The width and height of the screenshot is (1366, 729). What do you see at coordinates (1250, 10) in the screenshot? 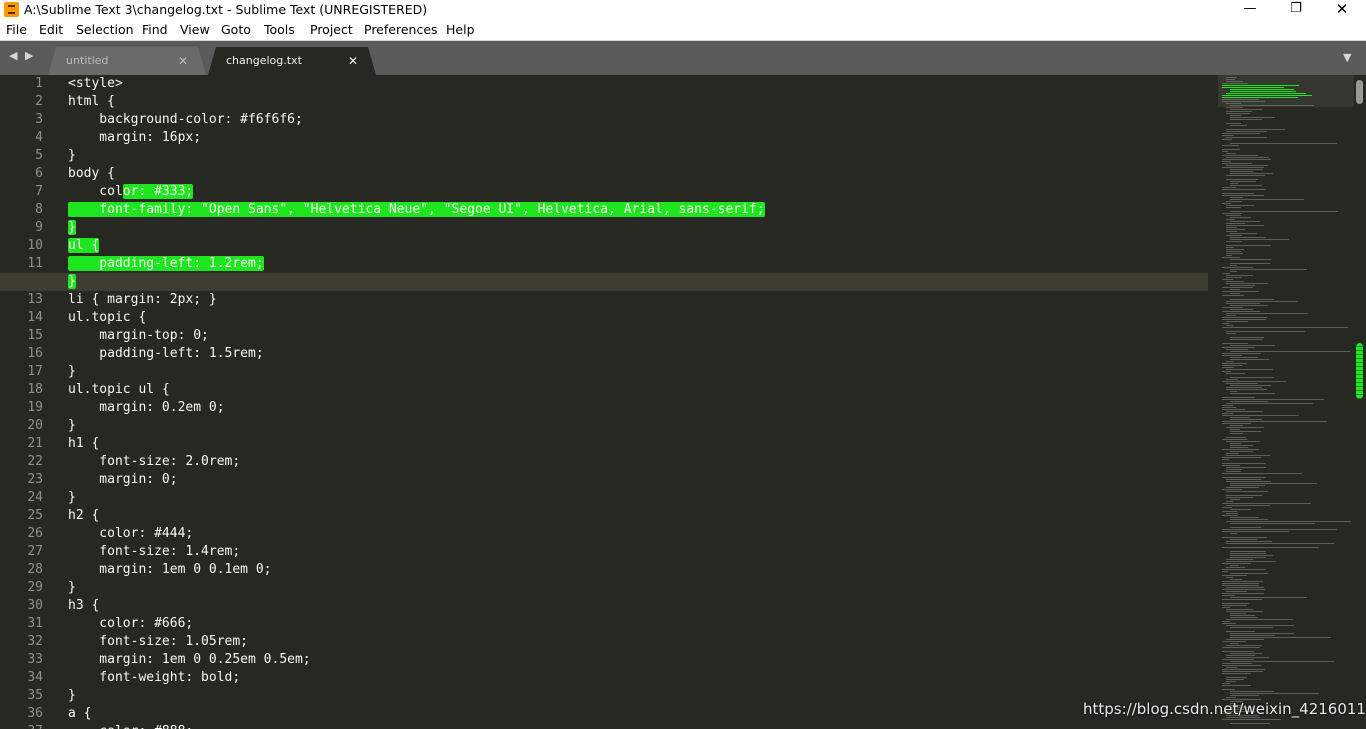
I see `minimize-button: —` at bounding box center [1250, 10].